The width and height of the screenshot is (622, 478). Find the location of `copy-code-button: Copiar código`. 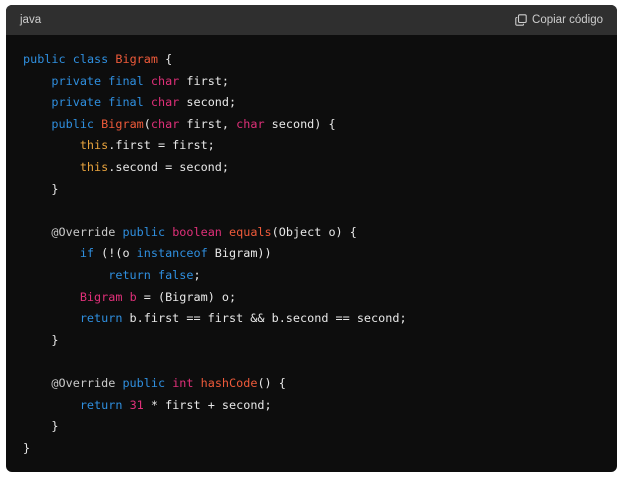

copy-code-button: Copiar código is located at coordinates (559, 20).